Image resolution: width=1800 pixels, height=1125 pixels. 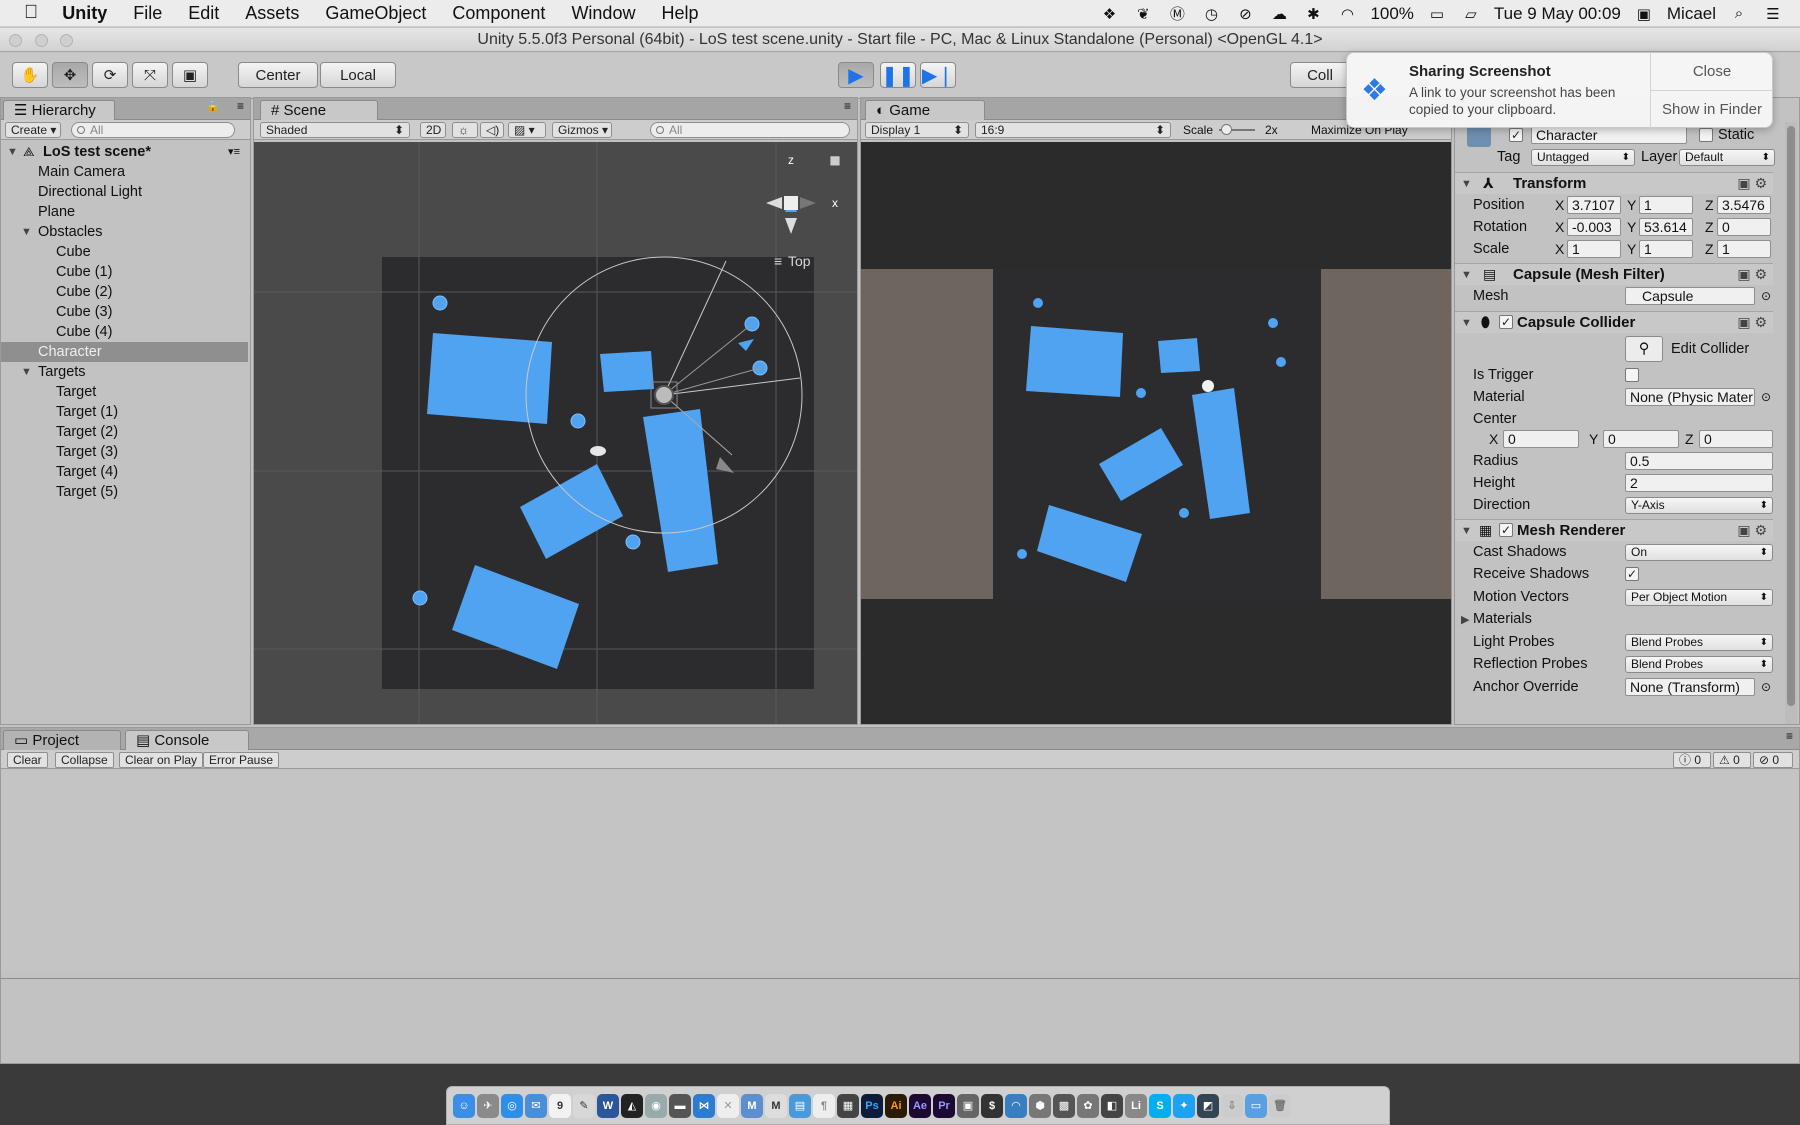 I want to click on clock-icon: ◷, so click(x=1211, y=14).